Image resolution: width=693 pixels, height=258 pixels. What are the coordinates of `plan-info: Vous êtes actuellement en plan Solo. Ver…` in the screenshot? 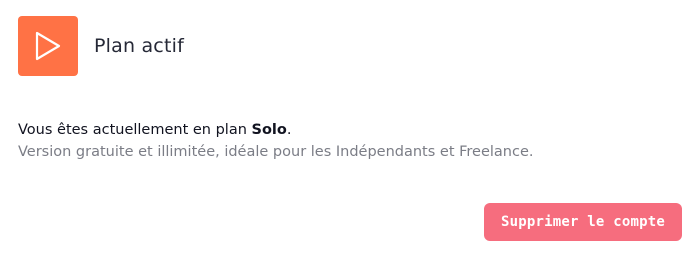 It's located at (276, 141).